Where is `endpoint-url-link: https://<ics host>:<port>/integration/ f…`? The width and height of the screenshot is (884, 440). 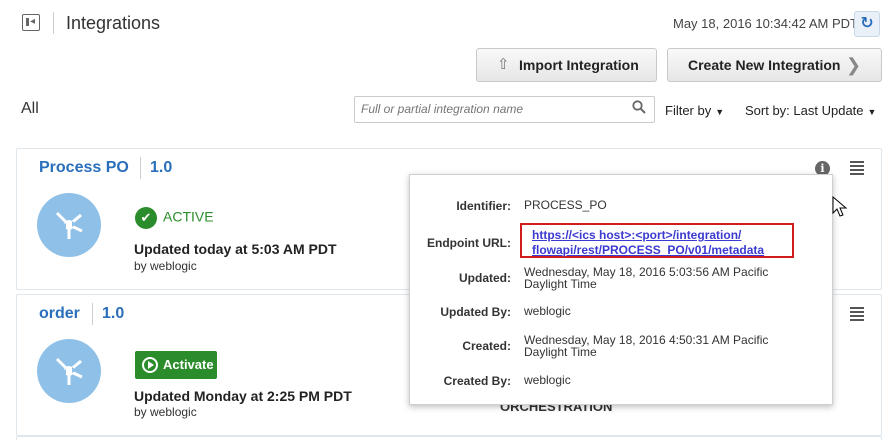
endpoint-url-link: https://<ics host>:<port>/integration/ f… is located at coordinates (657, 240).